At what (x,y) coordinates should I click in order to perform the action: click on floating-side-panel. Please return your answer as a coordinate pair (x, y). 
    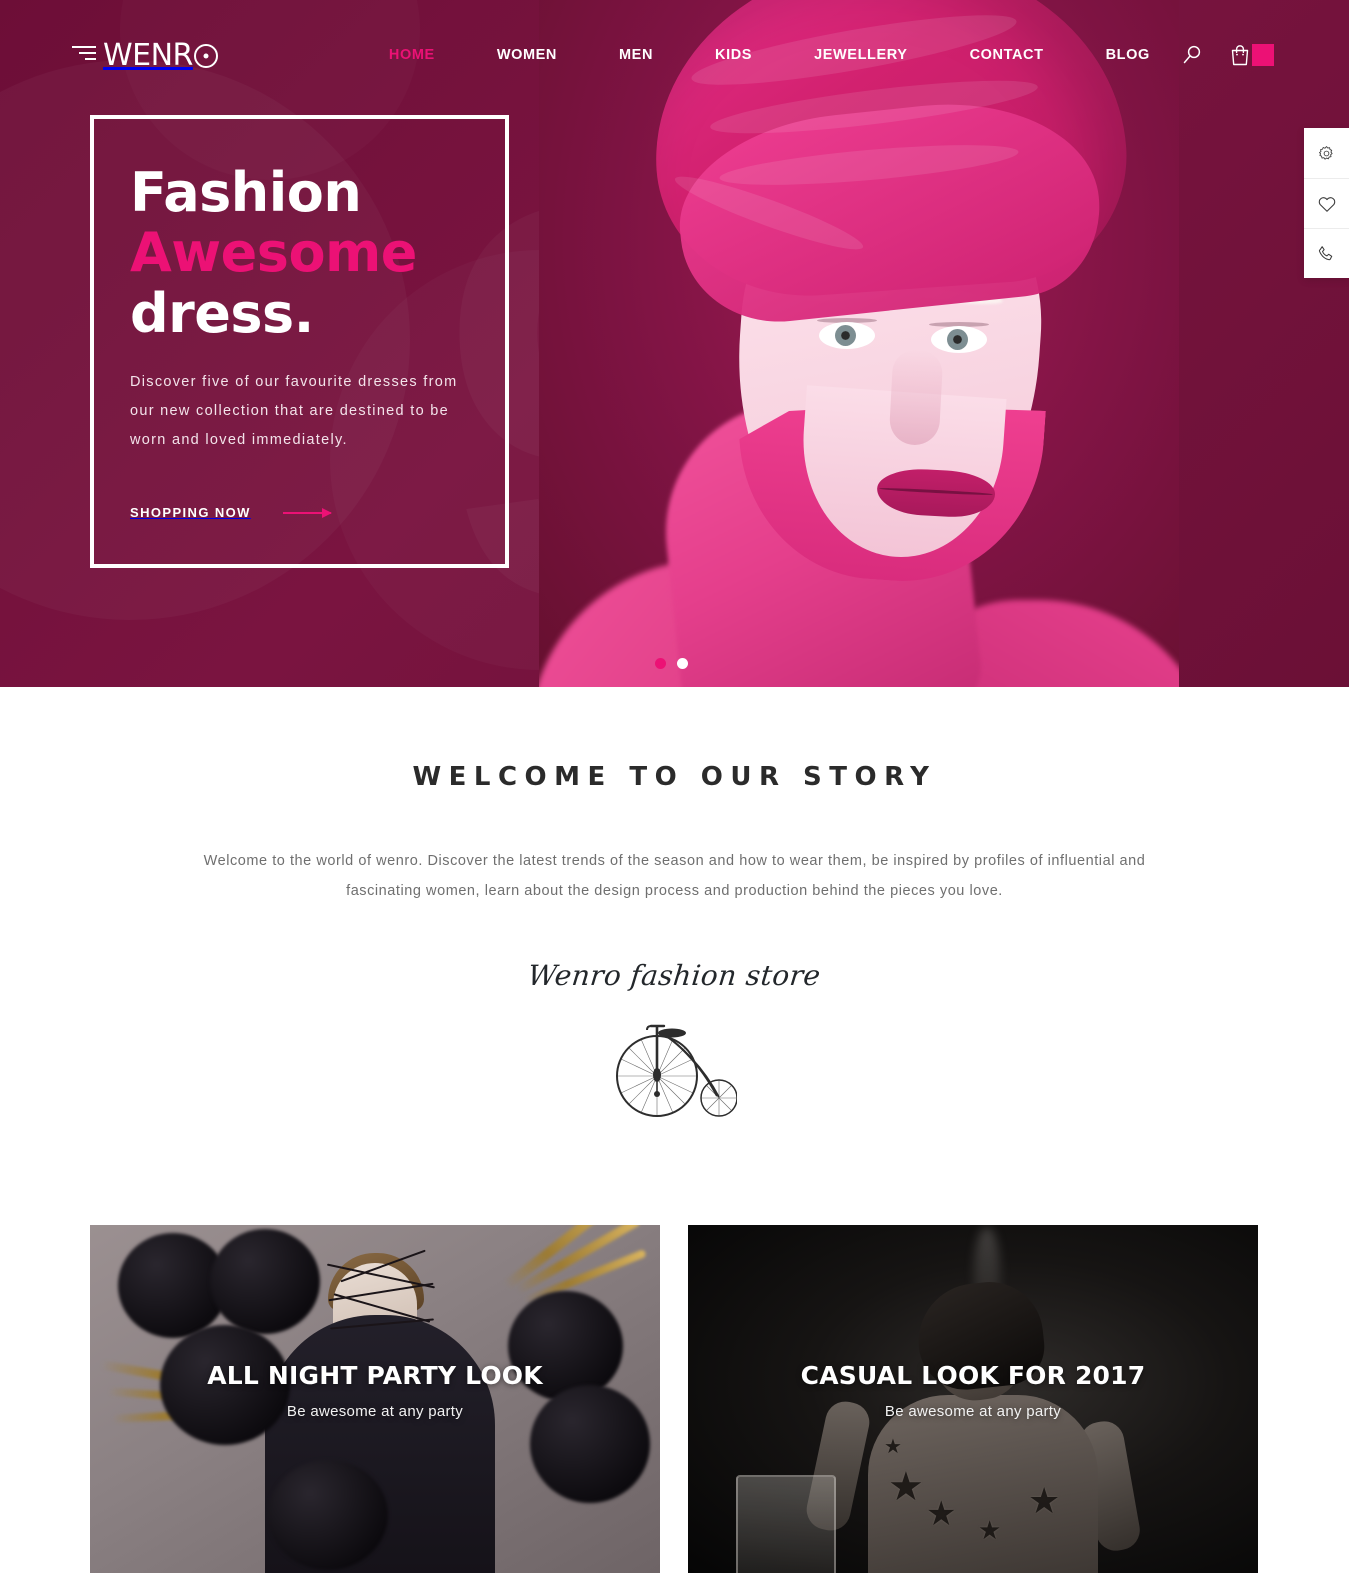
    Looking at the image, I should click on (1326, 203).